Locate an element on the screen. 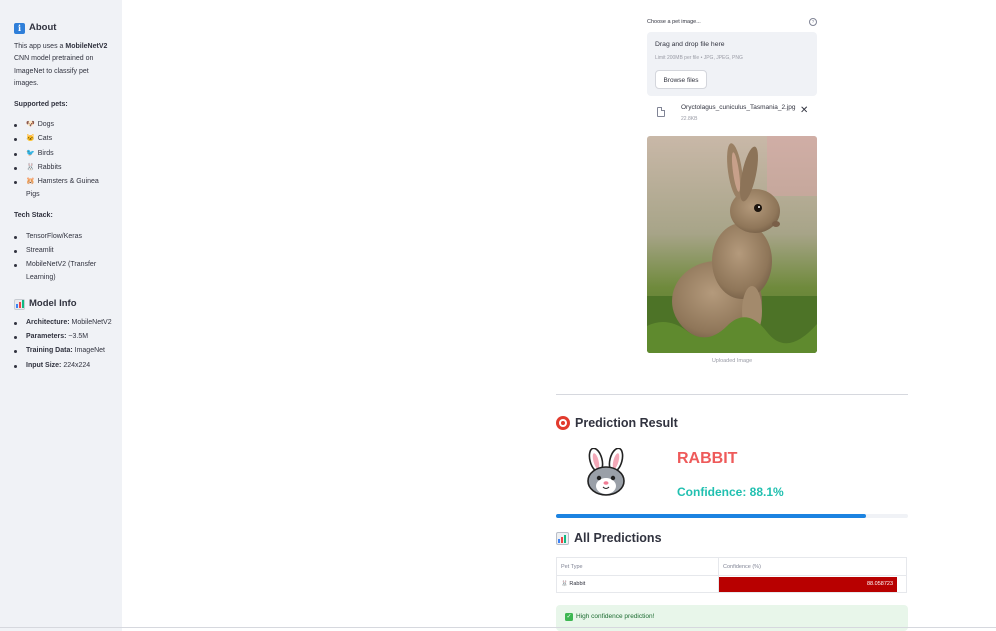  info-icon: i is located at coordinates (19, 28).